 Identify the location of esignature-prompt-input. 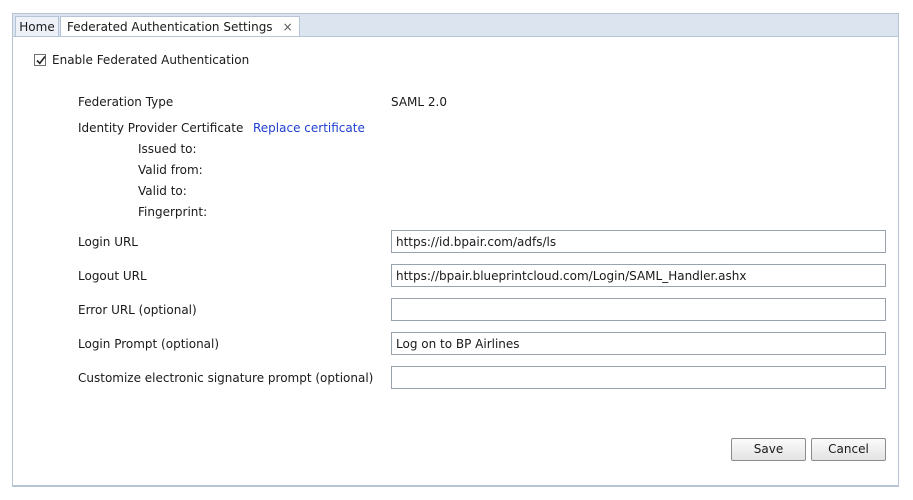
(638, 377).